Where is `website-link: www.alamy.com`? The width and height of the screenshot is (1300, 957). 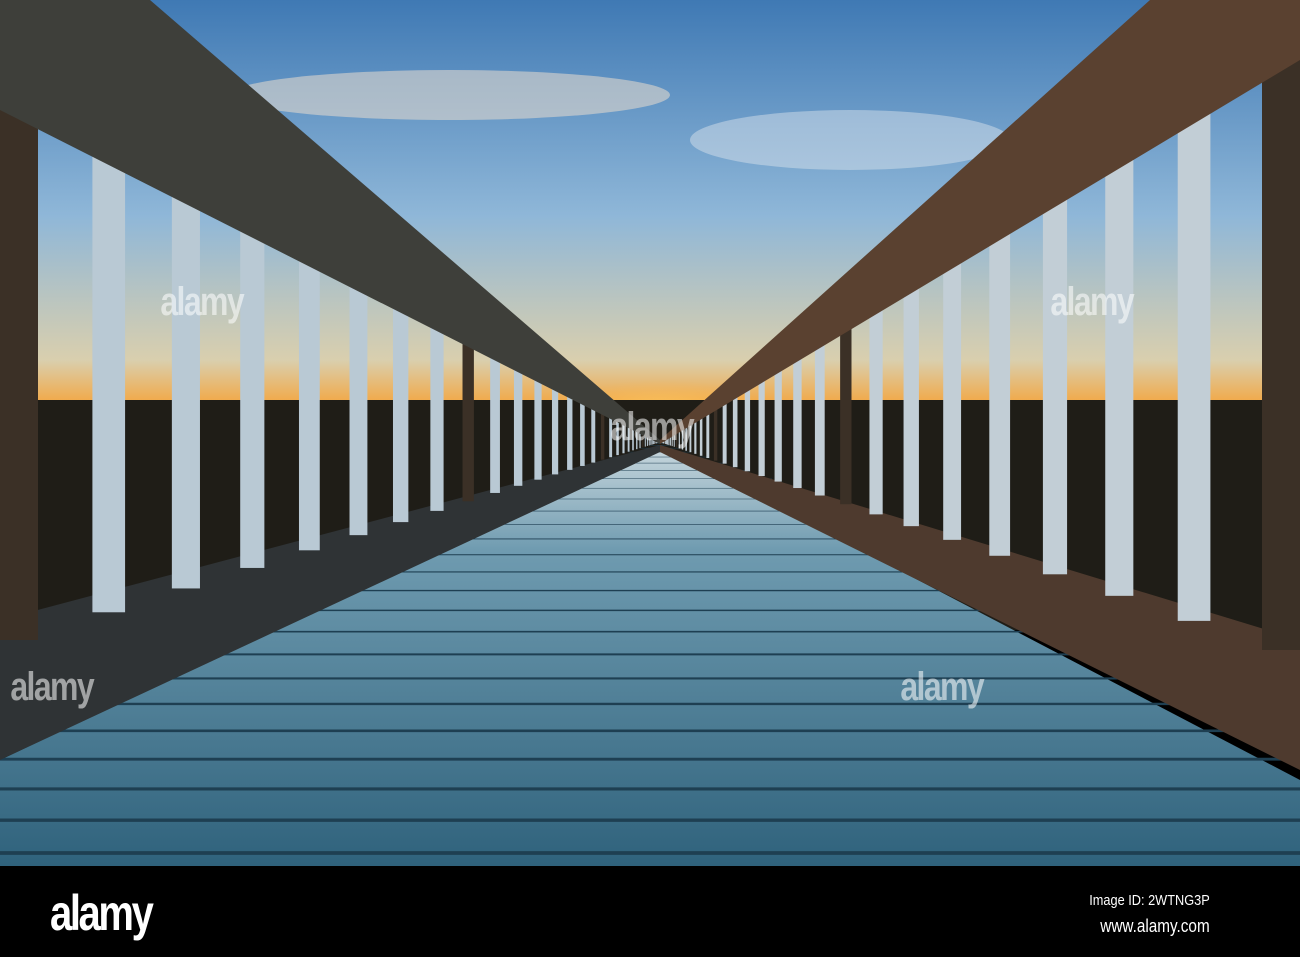 website-link: www.alamy.com is located at coordinates (1155, 926).